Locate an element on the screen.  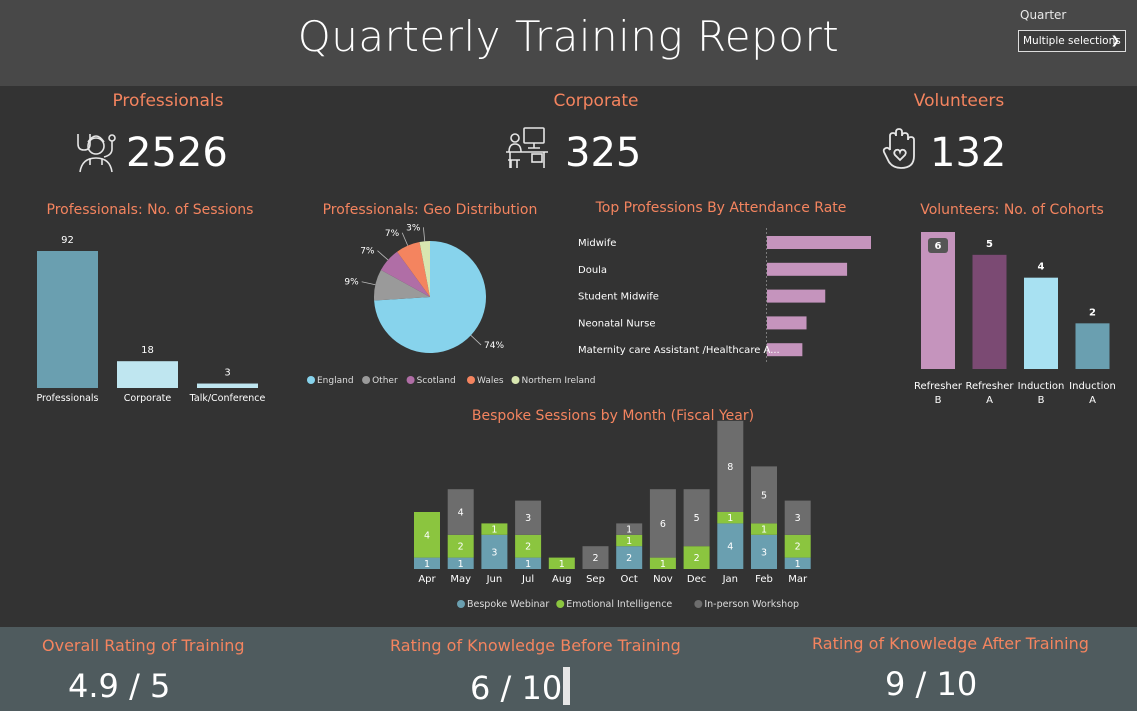
cohort-category-label: A is located at coordinates (1092, 400).